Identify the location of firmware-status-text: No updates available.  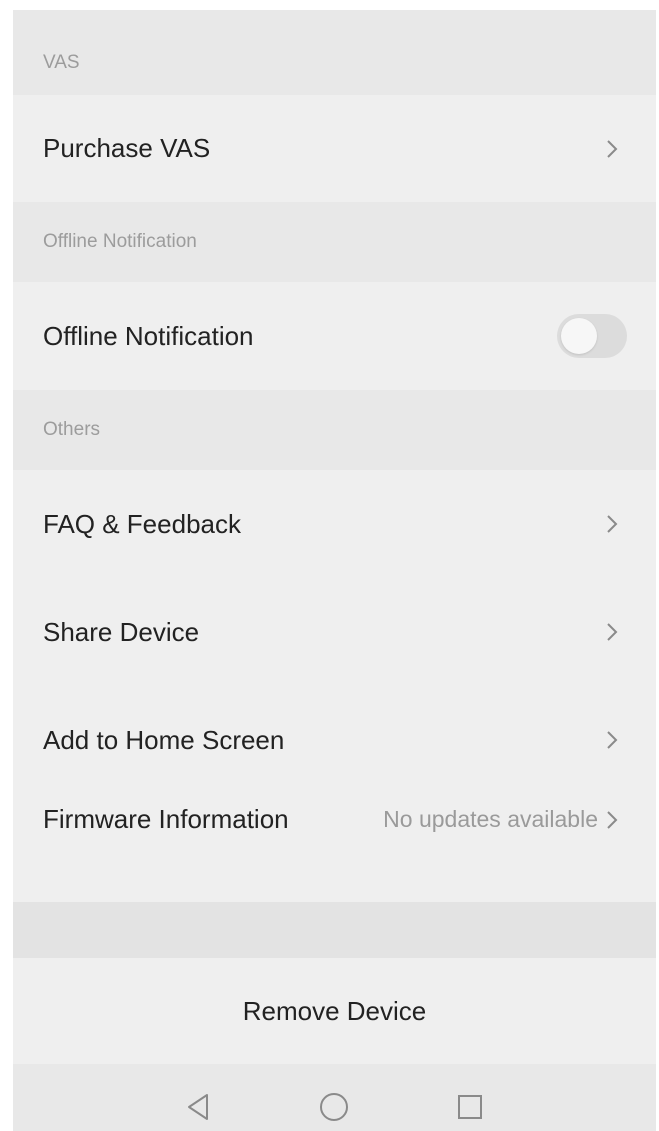
(490, 819).